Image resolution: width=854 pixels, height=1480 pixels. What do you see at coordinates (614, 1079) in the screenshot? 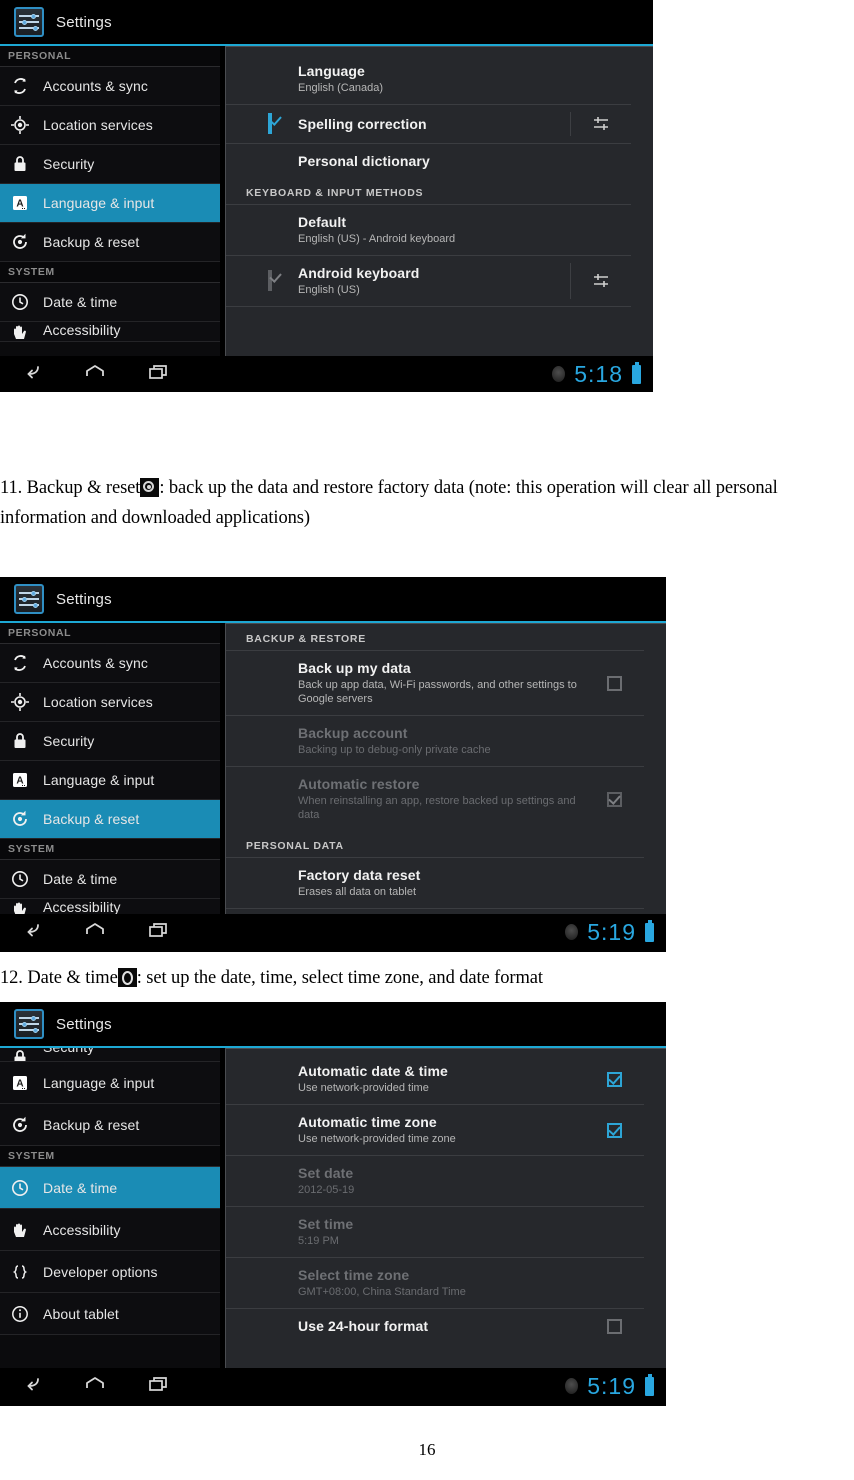
I see `automatic-date-time-checkbox` at bounding box center [614, 1079].